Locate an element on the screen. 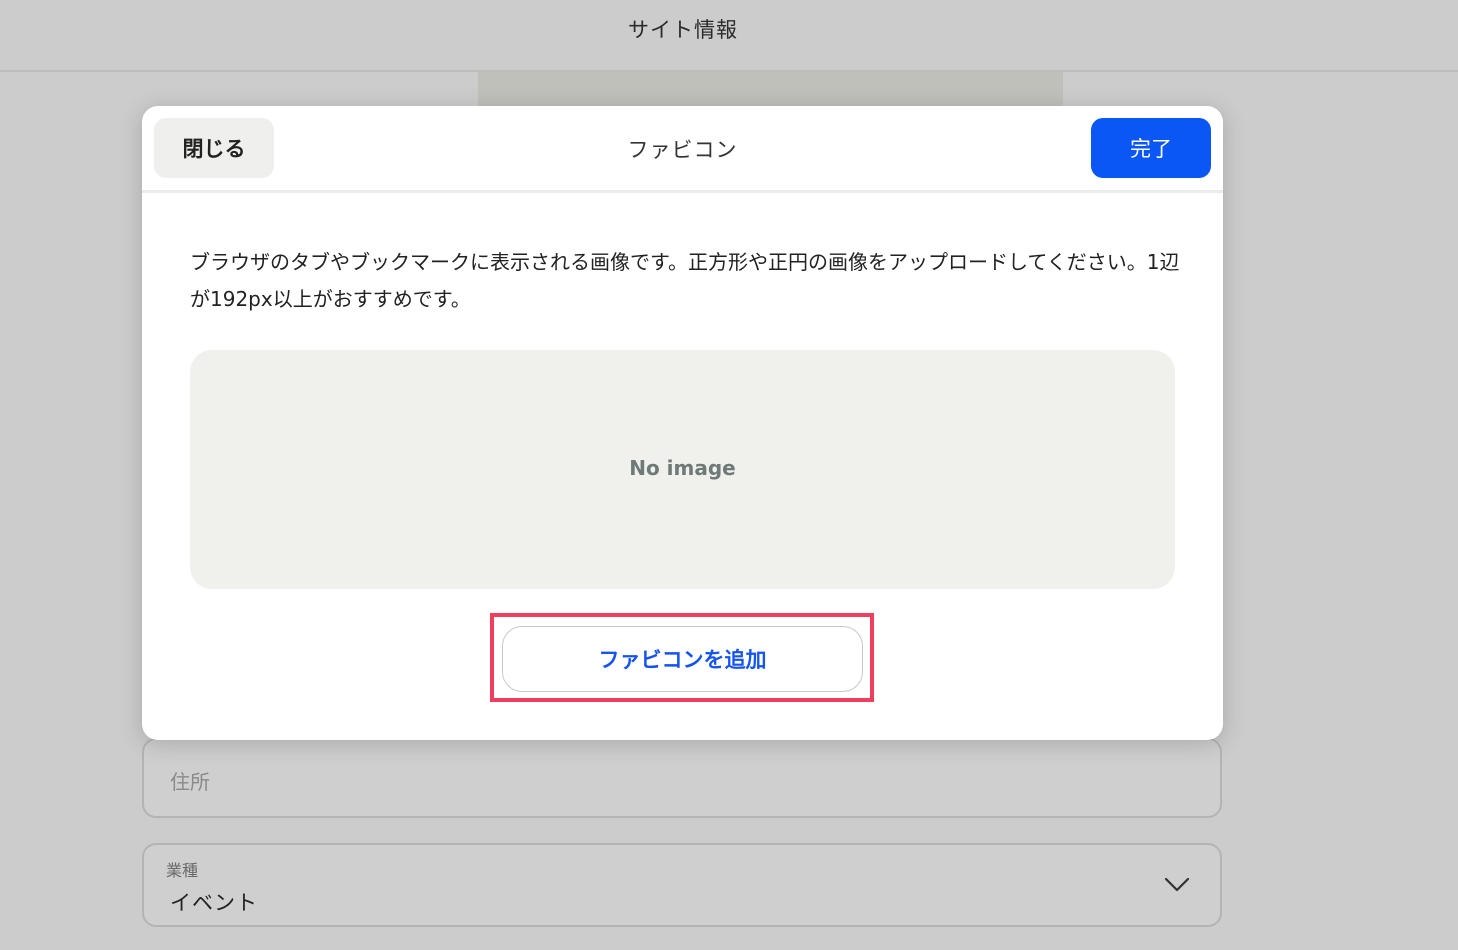 Image resolution: width=1458 pixels, height=950 pixels. no-image-placeholder: No image is located at coordinates (682, 468).